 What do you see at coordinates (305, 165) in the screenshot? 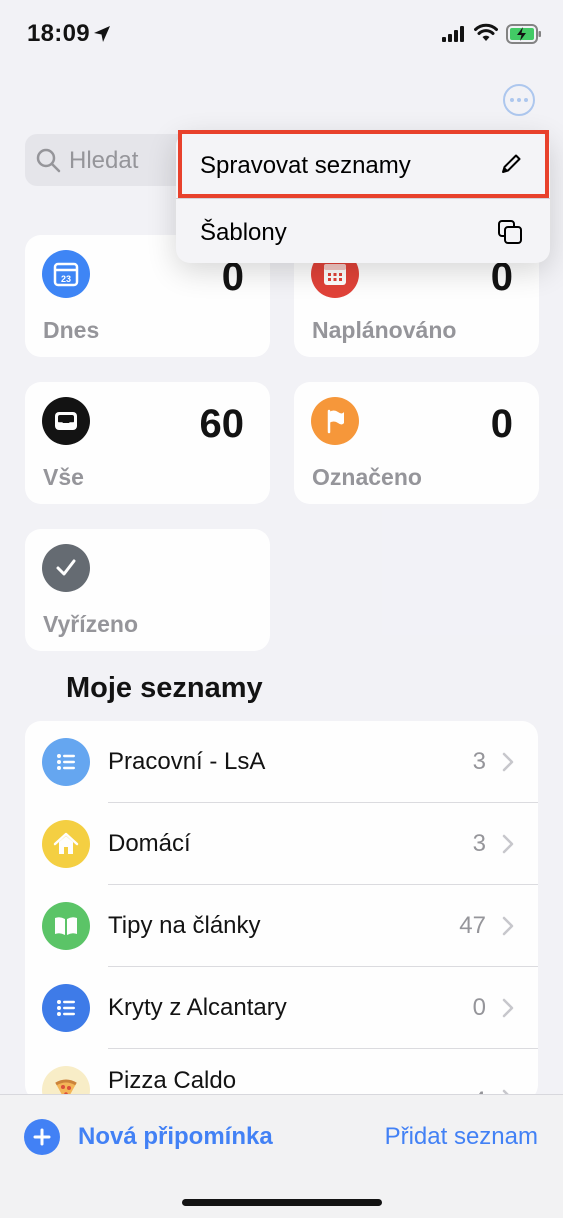
I see `menu-item-label: Spravovat seznamy` at bounding box center [305, 165].